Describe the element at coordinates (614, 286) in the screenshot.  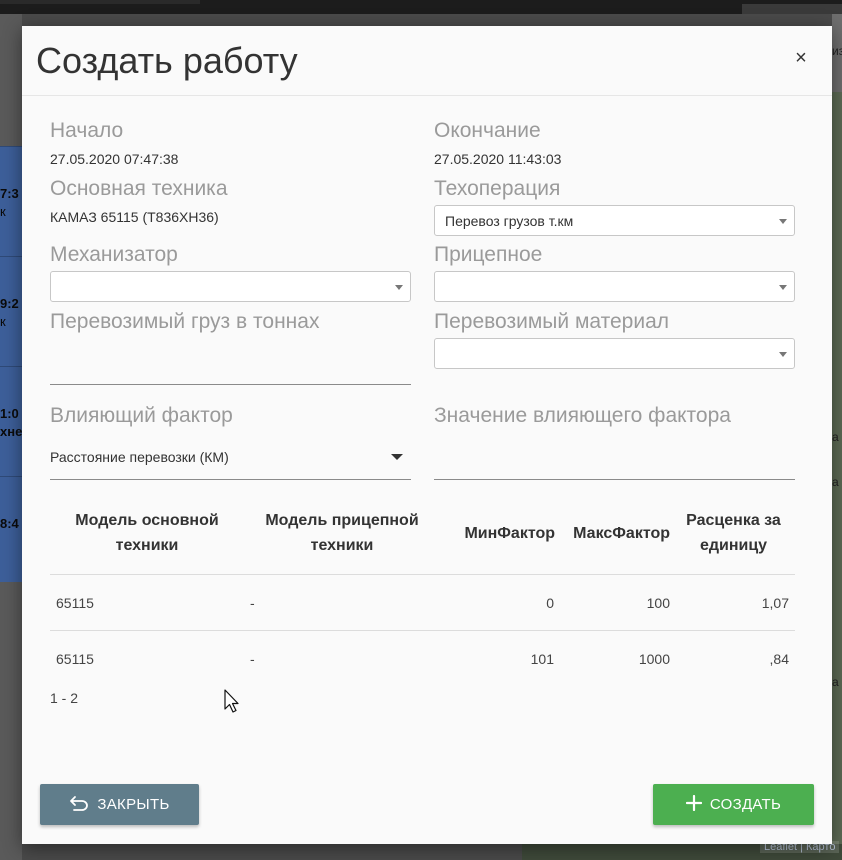
I see `trailer-select` at that location.